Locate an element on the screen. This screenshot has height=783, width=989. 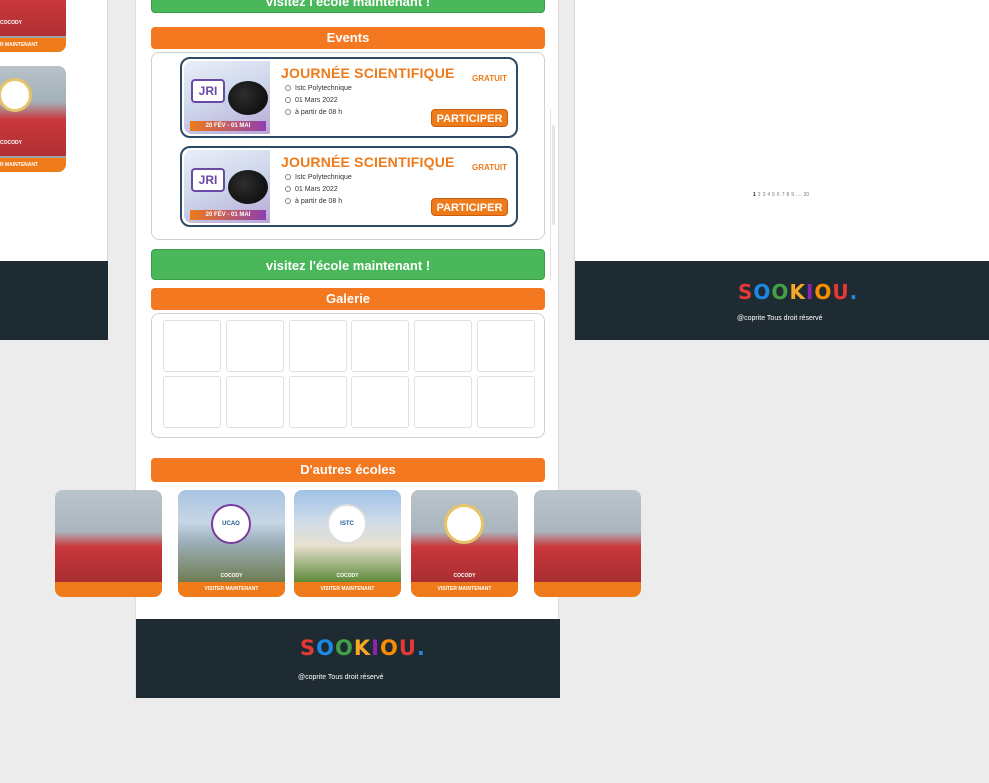
right-footer: SOOKIOU. @coprite Tous droit réservé is located at coordinates (782, 300).